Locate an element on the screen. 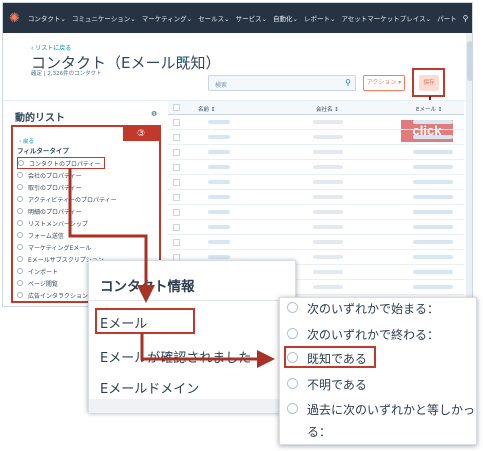 The width and height of the screenshot is (483, 451). filter-type-deal-properties: 取引のプロパティー is located at coordinates (67, 187).